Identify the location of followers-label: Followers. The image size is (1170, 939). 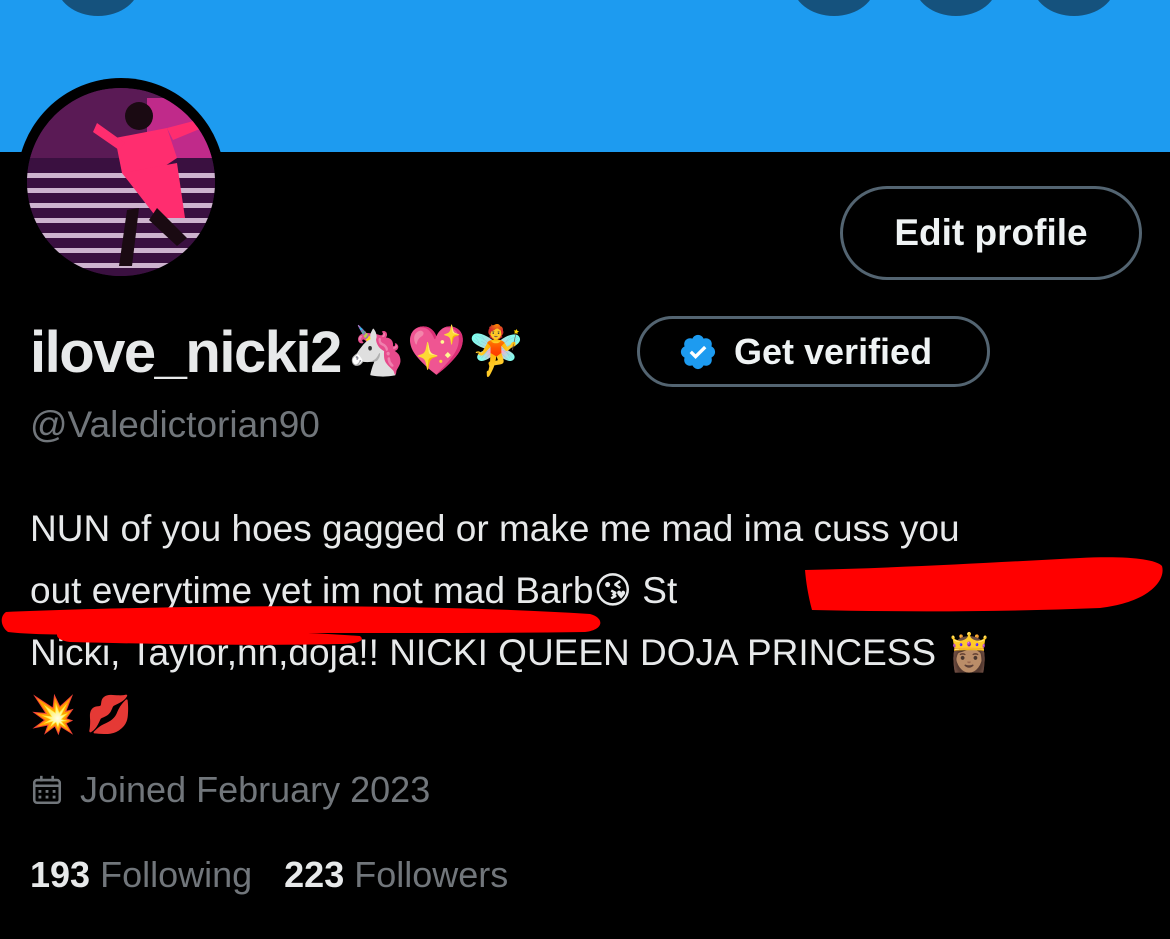
(431, 874).